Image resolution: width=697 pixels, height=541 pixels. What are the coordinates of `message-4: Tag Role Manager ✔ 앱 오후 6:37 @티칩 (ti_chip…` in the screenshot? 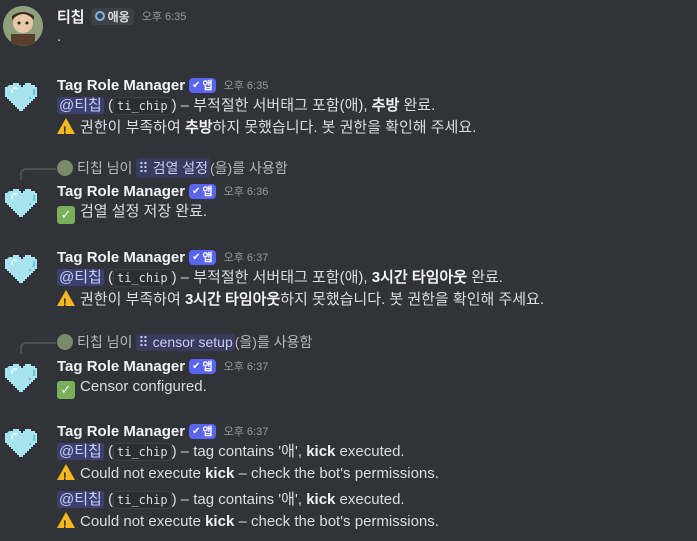 It's located at (348, 280).